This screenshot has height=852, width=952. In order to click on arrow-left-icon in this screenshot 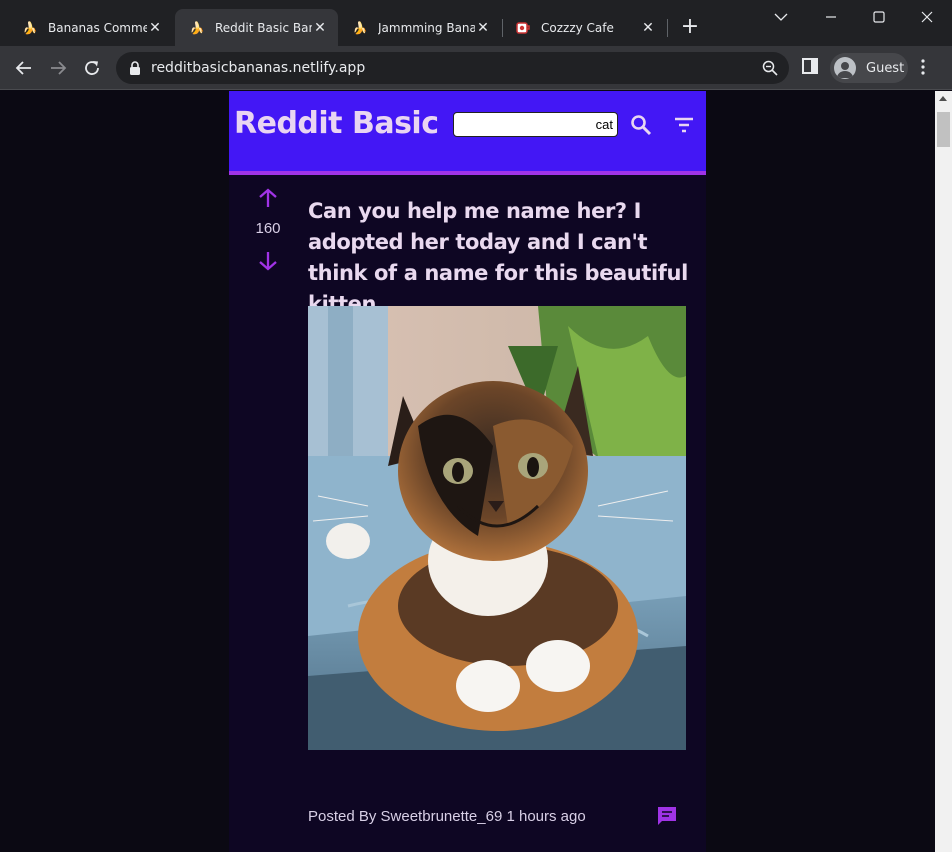, I will do `click(23, 68)`.